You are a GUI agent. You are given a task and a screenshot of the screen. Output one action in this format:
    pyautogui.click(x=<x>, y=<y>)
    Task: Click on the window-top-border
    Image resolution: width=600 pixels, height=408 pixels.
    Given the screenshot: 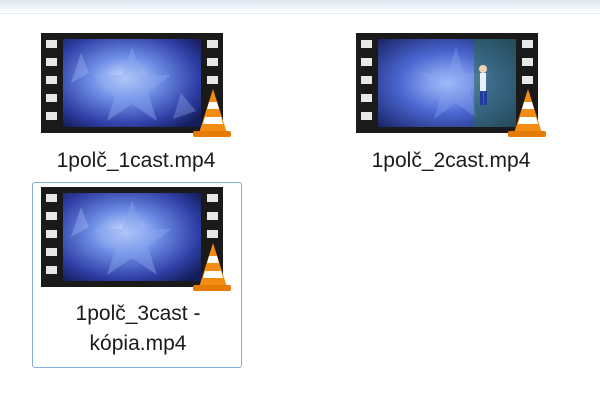 What is the action you would take?
    pyautogui.click(x=300, y=7)
    